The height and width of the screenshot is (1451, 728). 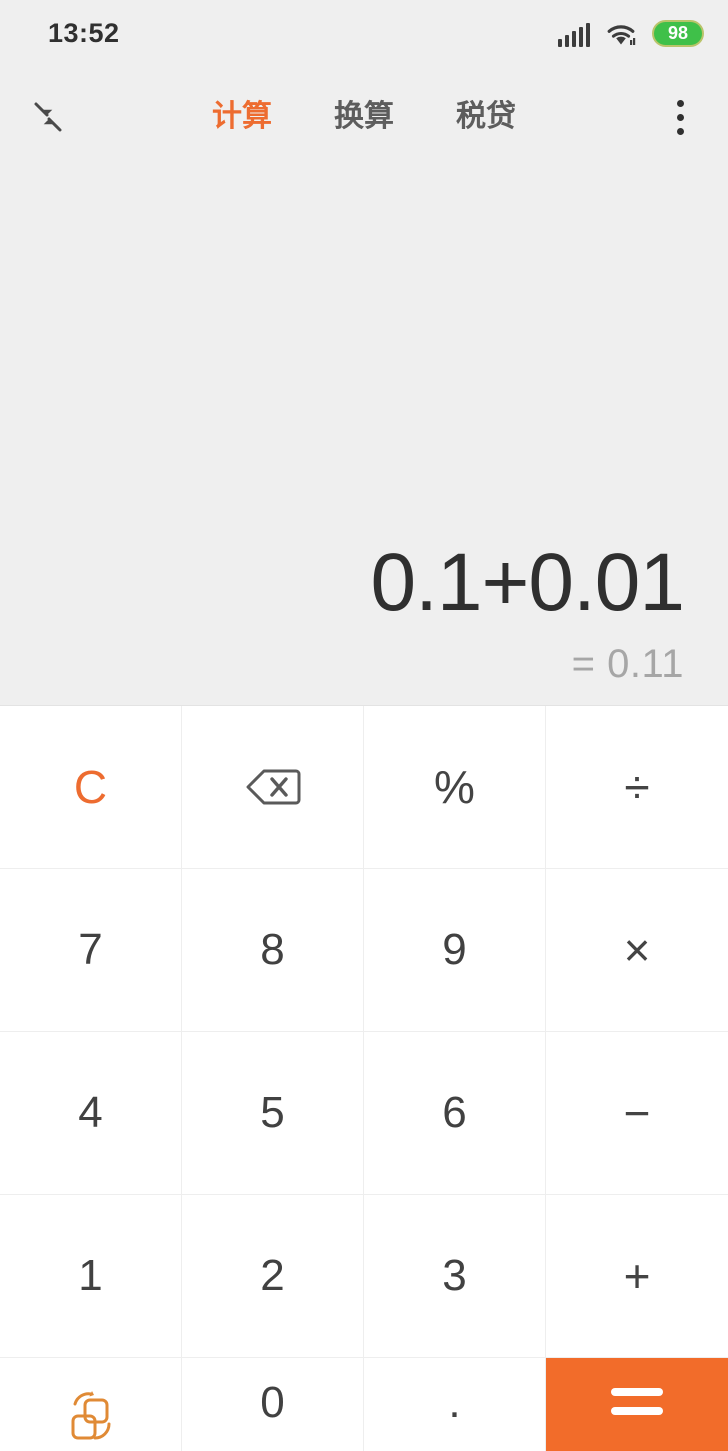 I want to click on key-clear: C, so click(x=91, y=787).